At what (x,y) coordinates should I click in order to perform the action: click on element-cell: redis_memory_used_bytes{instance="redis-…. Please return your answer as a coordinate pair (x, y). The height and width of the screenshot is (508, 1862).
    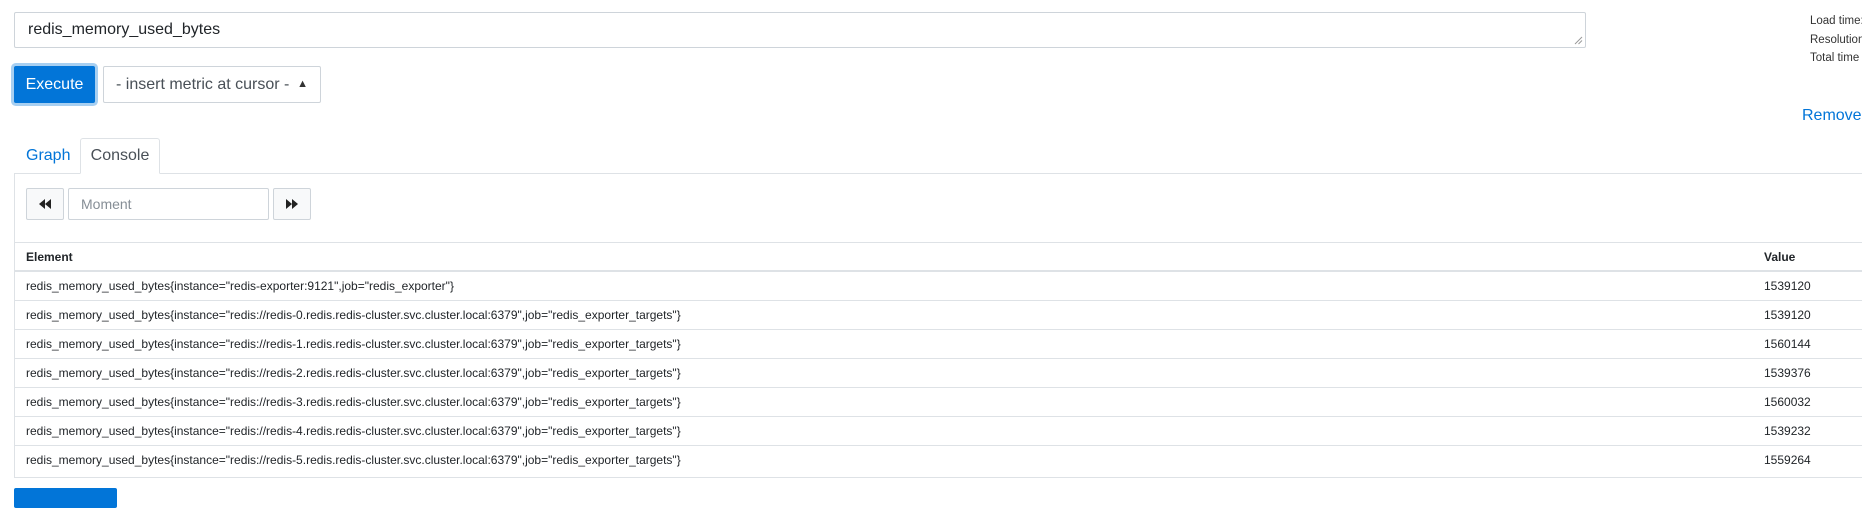
    Looking at the image, I should click on (889, 286).